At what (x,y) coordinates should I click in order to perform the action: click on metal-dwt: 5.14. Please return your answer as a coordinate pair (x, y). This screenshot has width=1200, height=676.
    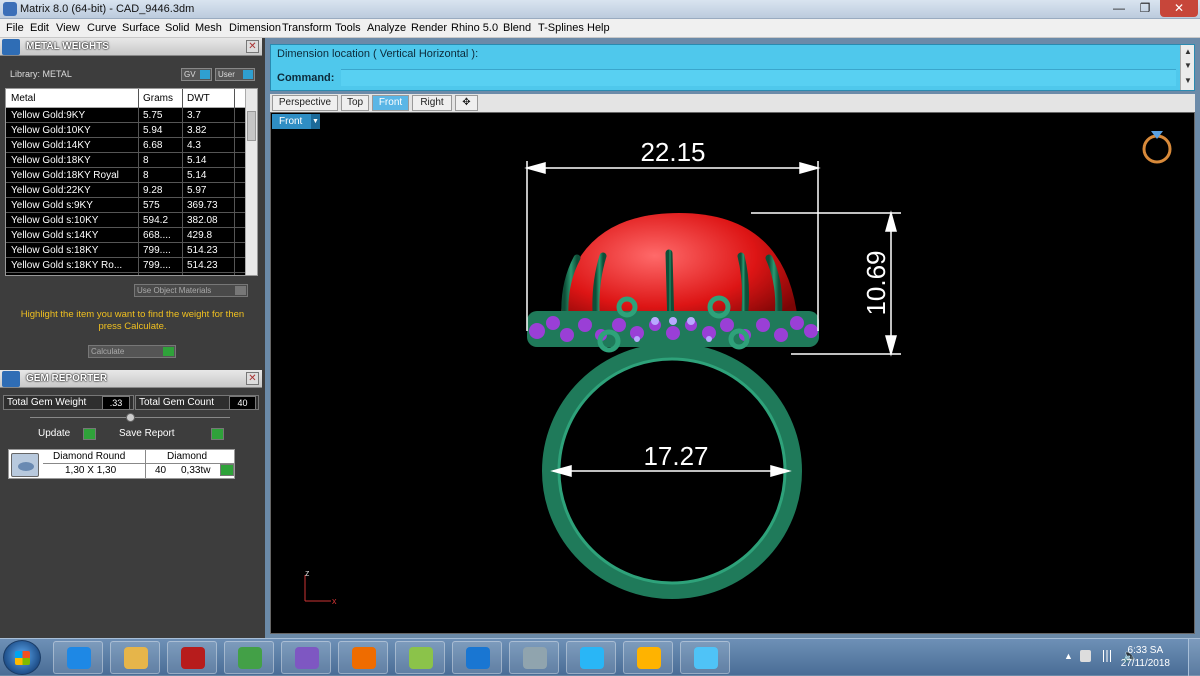
    Looking at the image, I should click on (197, 175).